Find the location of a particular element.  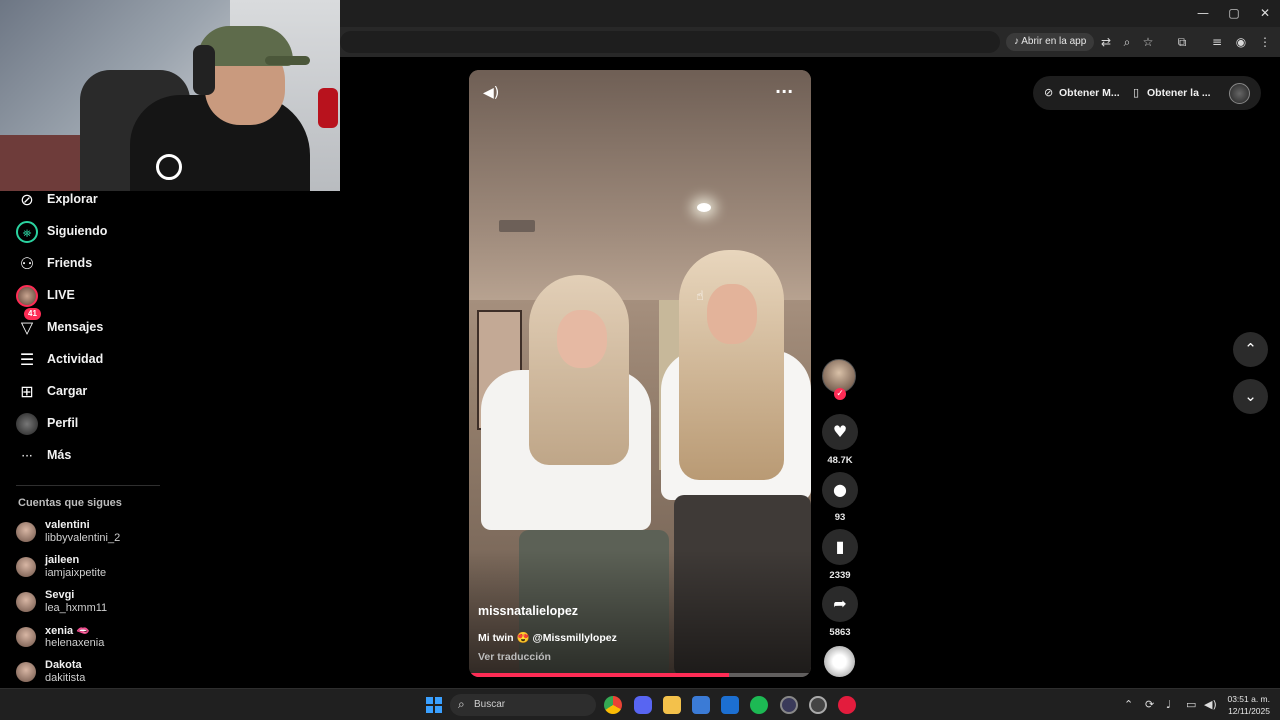

clock-date: 12/11/2025 is located at coordinates (1249, 711).